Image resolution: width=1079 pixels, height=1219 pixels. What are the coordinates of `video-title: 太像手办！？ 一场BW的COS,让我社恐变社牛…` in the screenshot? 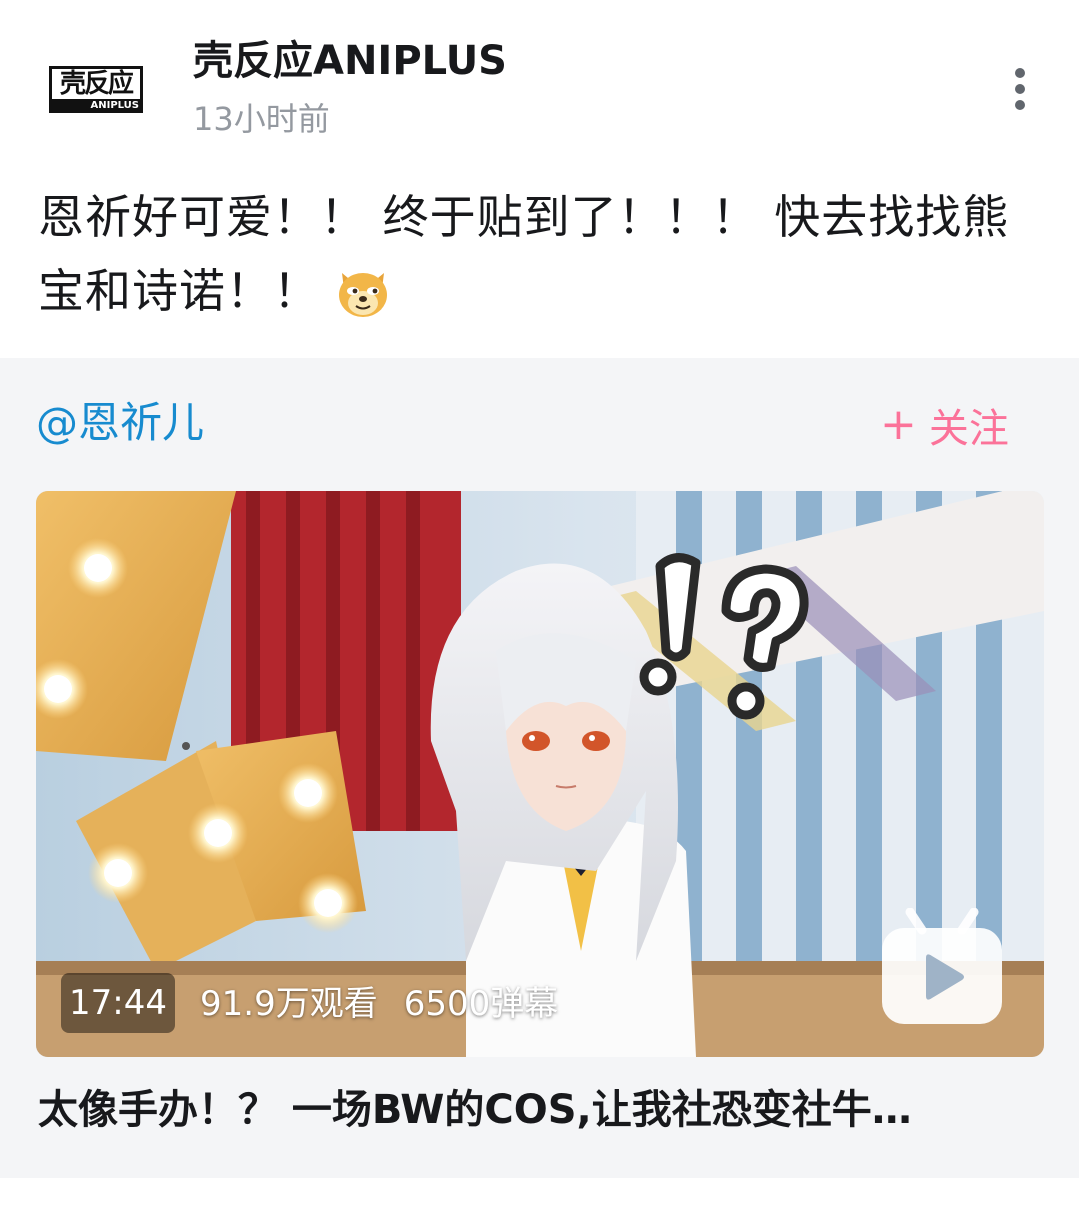 It's located at (543, 1110).